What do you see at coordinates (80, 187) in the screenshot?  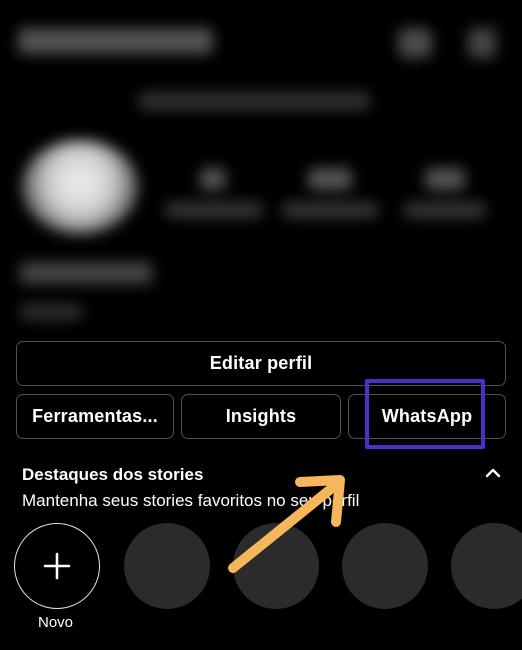 I see `avatar` at bounding box center [80, 187].